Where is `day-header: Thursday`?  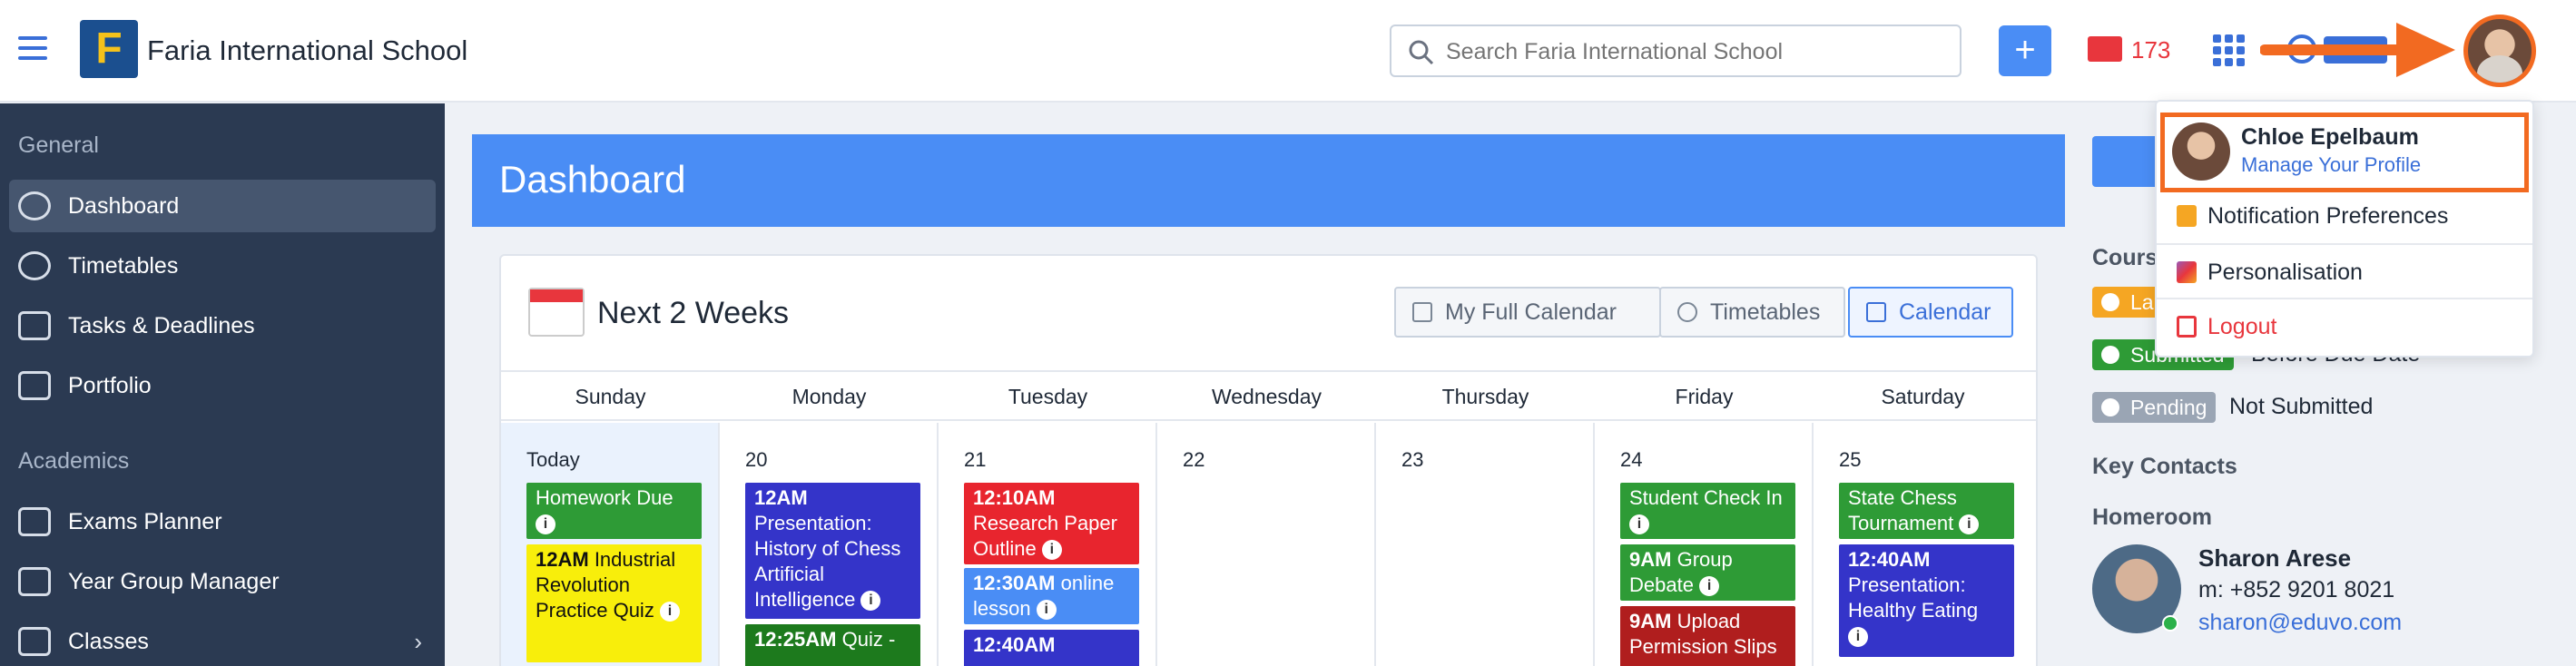
day-header: Thursday is located at coordinates (1485, 396).